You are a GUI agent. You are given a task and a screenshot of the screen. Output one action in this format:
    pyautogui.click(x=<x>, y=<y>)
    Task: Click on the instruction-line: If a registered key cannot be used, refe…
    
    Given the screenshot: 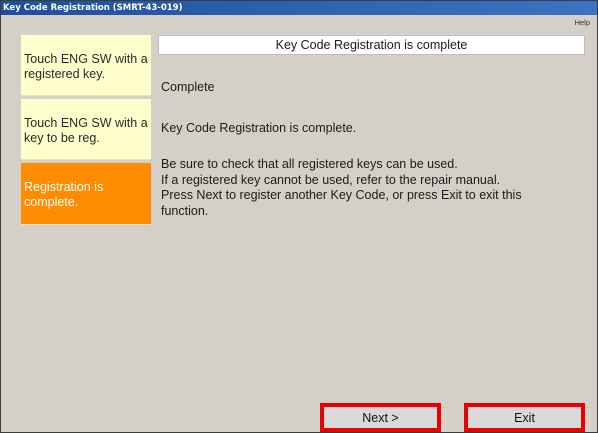 What is the action you would take?
    pyautogui.click(x=331, y=179)
    